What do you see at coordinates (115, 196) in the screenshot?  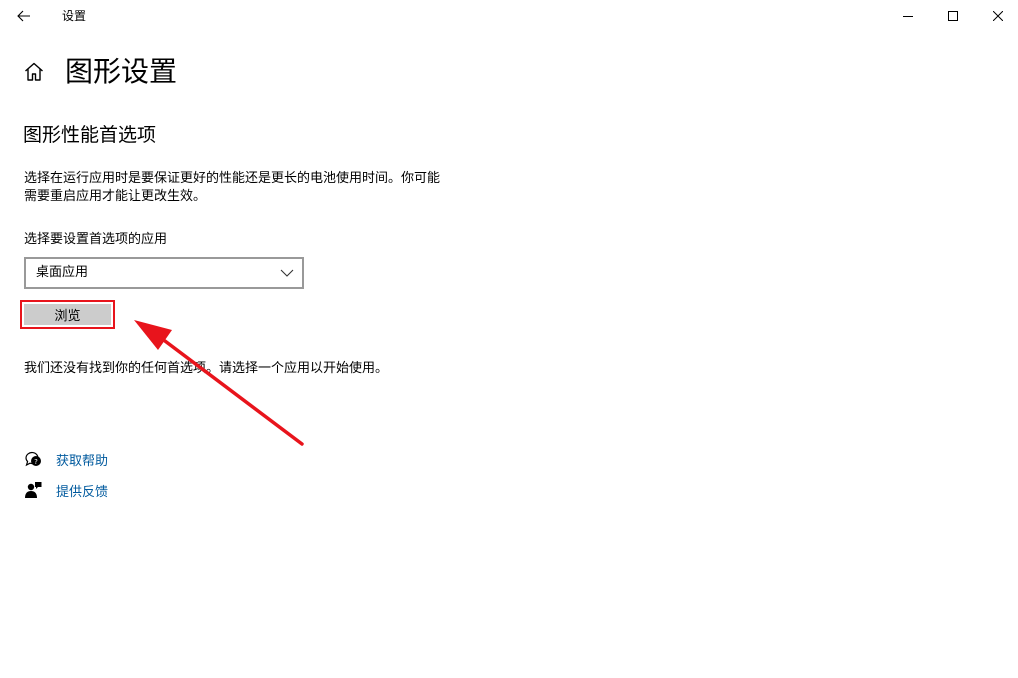 I see `description-line-2: 需要重启应用才能让更改生效。` at bounding box center [115, 196].